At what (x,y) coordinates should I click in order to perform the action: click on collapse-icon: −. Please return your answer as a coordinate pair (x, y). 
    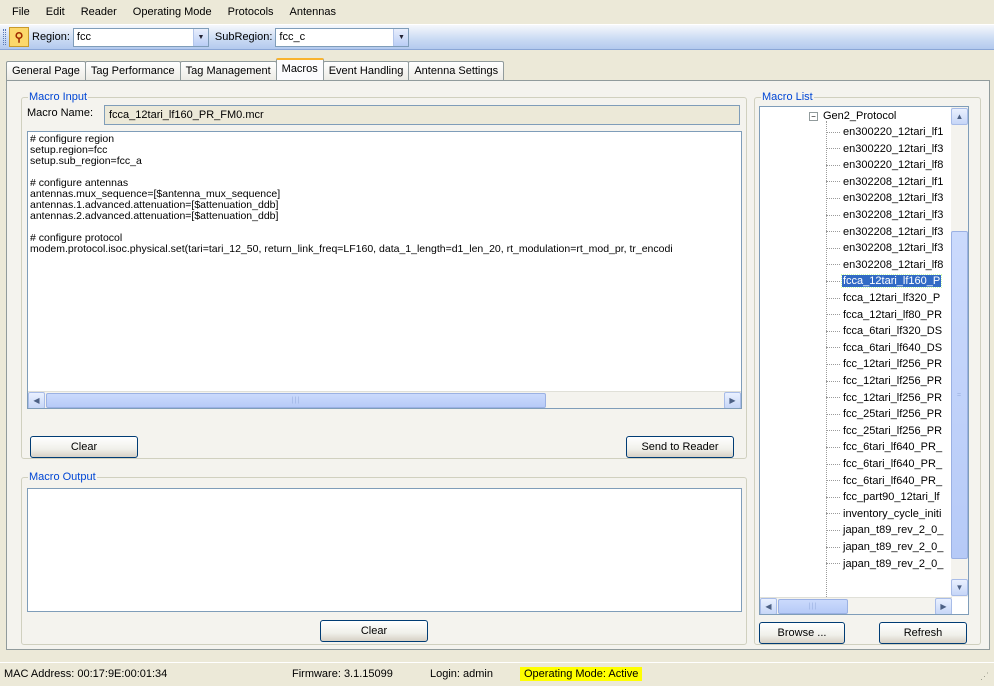
    Looking at the image, I should click on (813, 116).